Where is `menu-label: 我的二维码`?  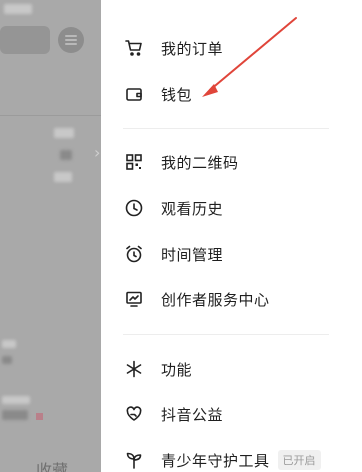
menu-label: 我的二维码 is located at coordinates (200, 162).